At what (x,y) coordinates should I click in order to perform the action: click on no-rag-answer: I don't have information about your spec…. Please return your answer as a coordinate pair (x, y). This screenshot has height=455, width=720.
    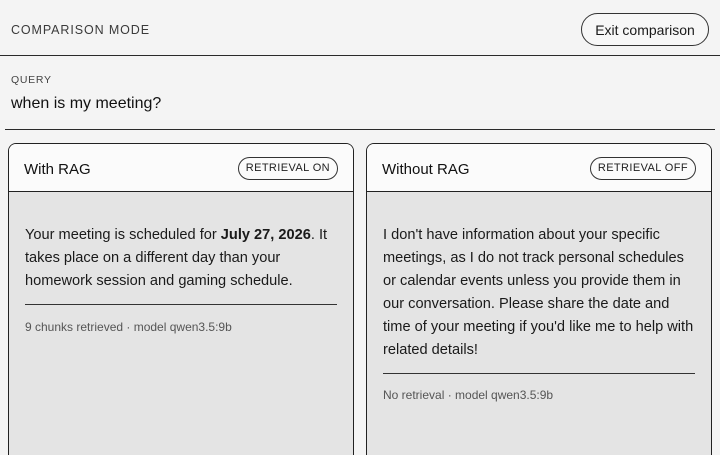
    Looking at the image, I should click on (538, 292).